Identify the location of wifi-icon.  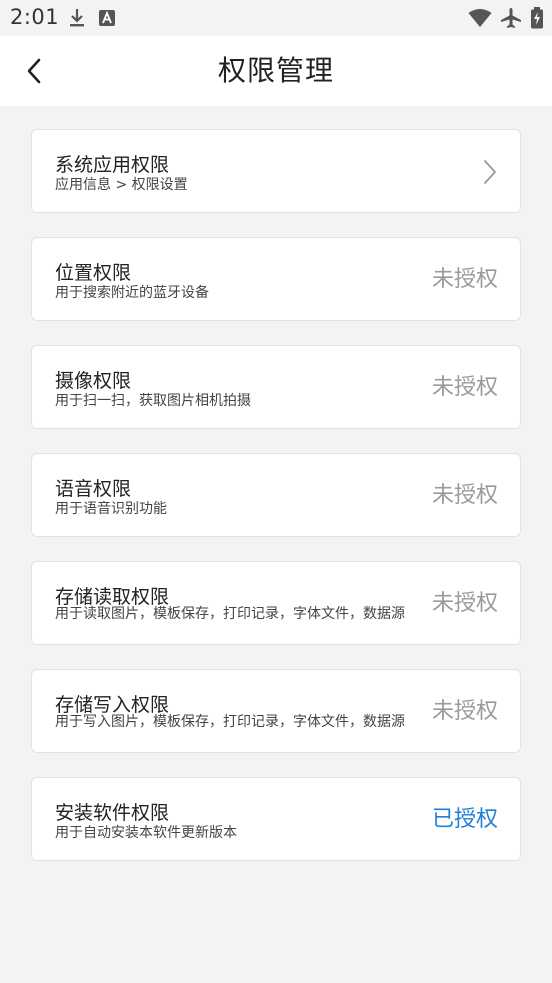
(480, 20).